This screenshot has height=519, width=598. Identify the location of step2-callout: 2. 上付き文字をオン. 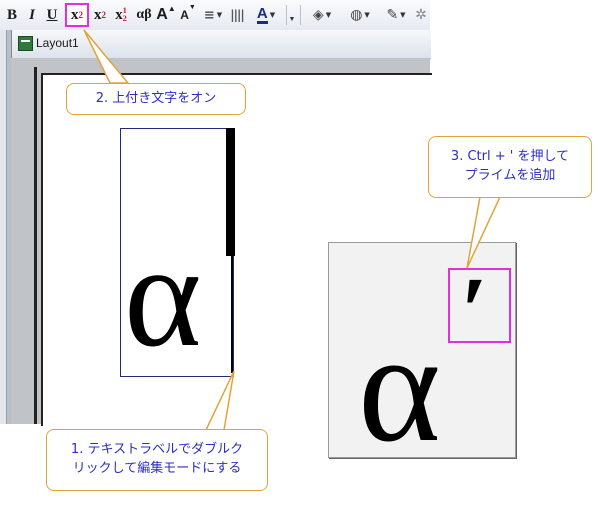
(156, 99).